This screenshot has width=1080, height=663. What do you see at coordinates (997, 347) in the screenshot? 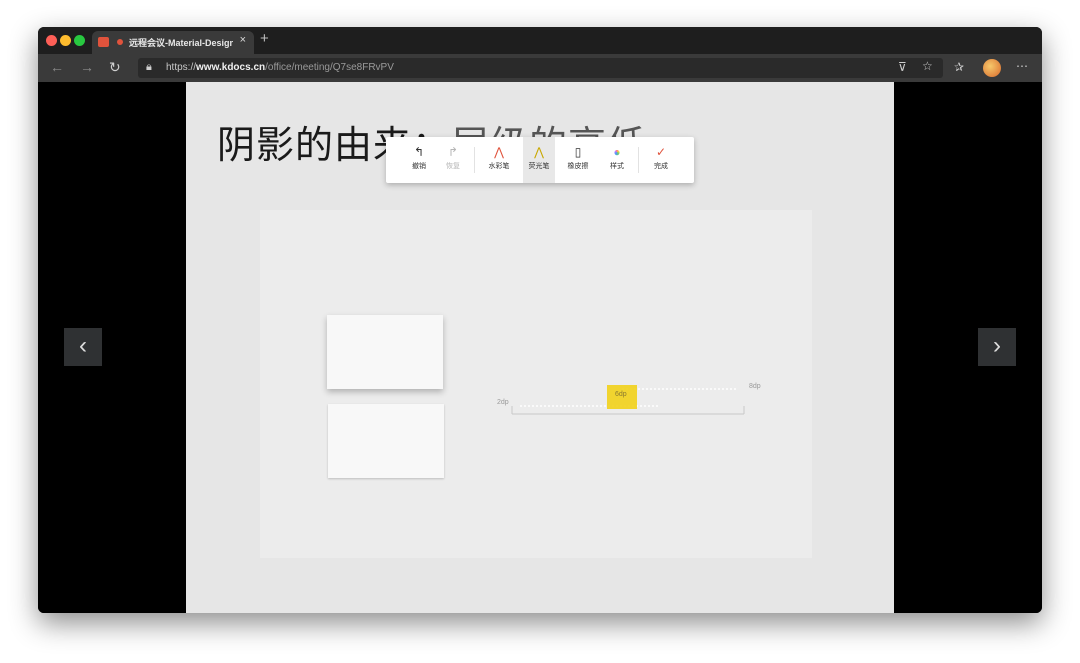
I see `next-slide-button: ›` at bounding box center [997, 347].